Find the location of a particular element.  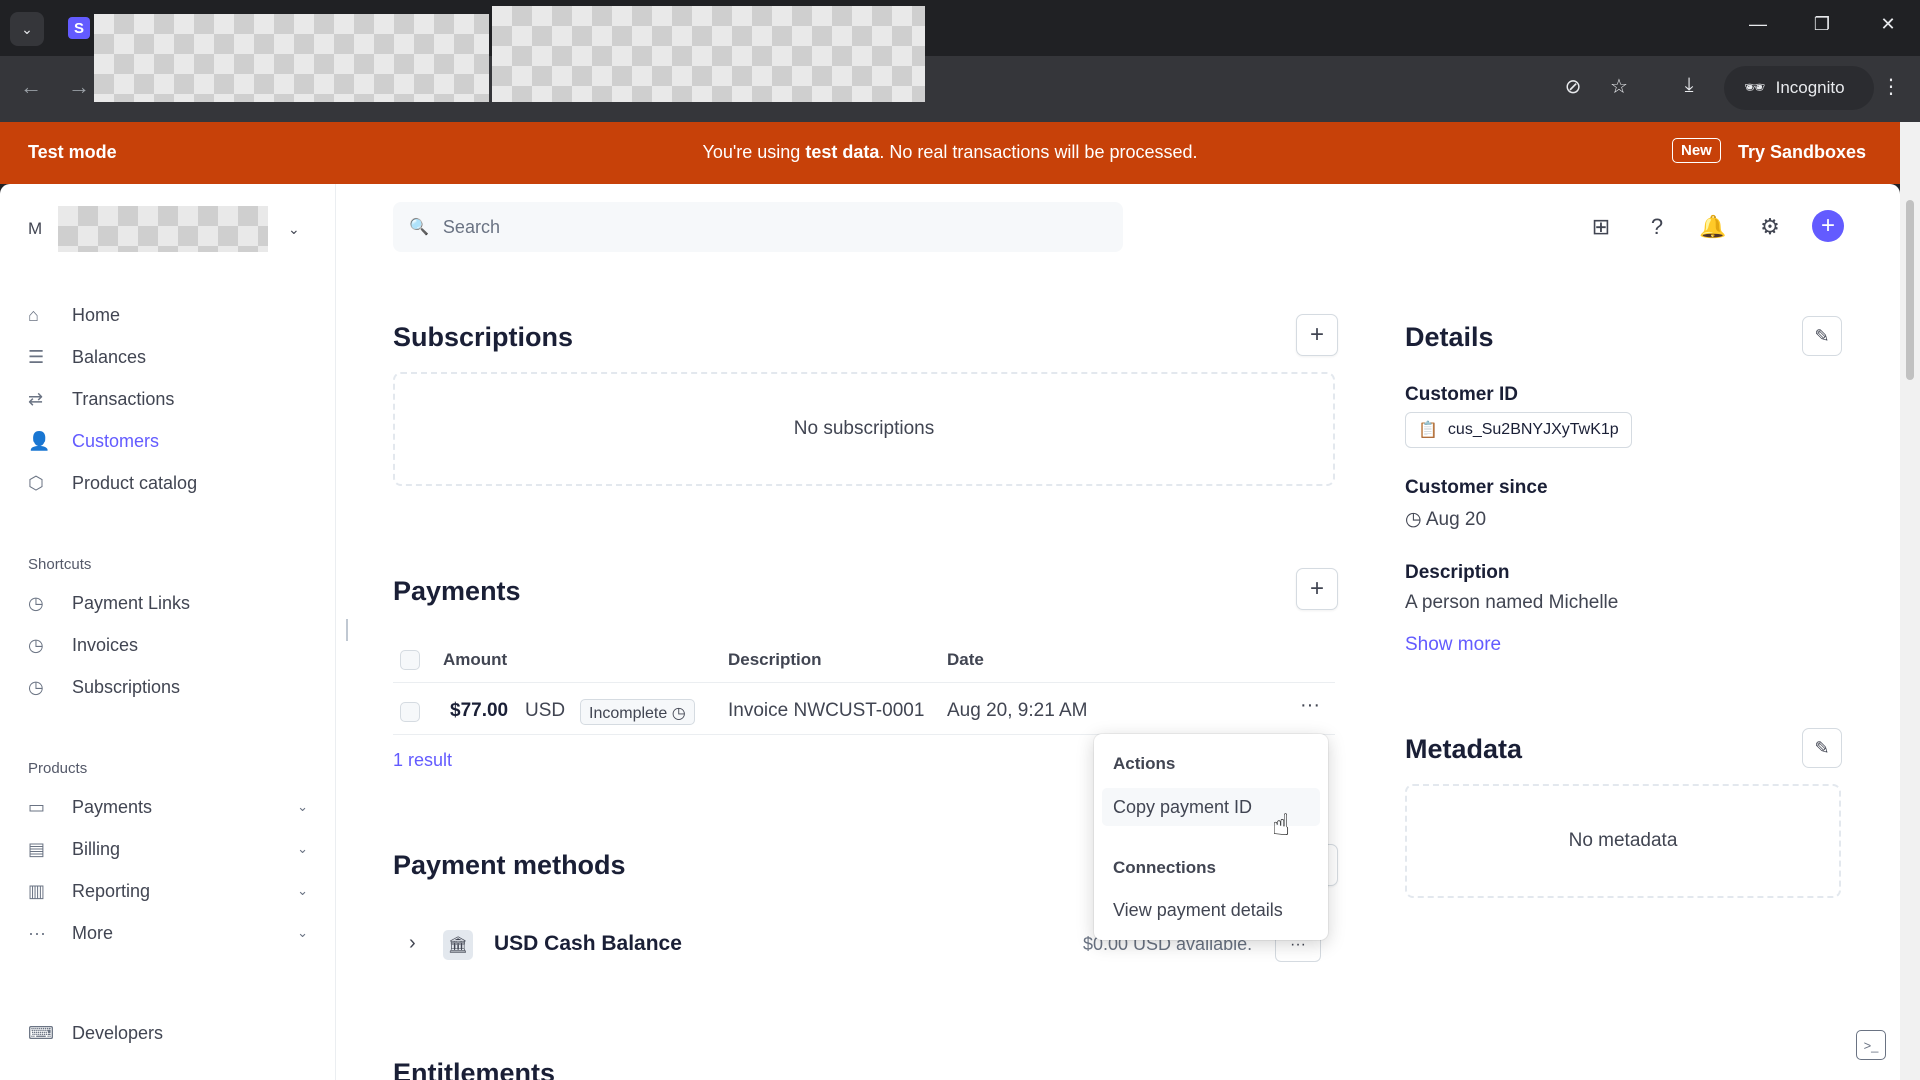

transactions-icon: ⇄ is located at coordinates (36, 398).